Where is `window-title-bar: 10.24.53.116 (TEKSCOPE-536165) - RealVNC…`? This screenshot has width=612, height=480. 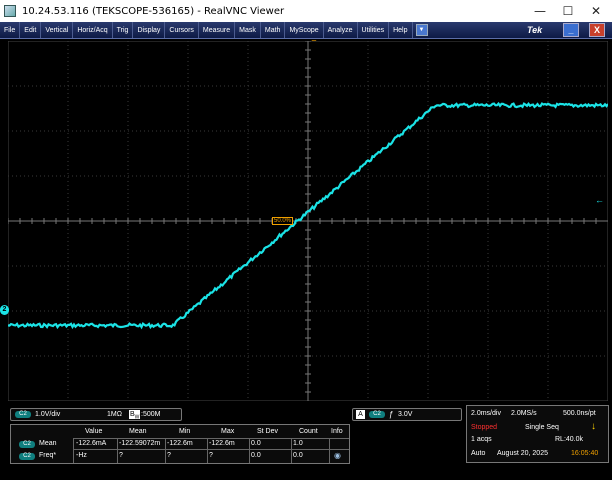 window-title-bar: 10.24.53.116 (TEKSCOPE-536165) - RealVNC… is located at coordinates (306, 11).